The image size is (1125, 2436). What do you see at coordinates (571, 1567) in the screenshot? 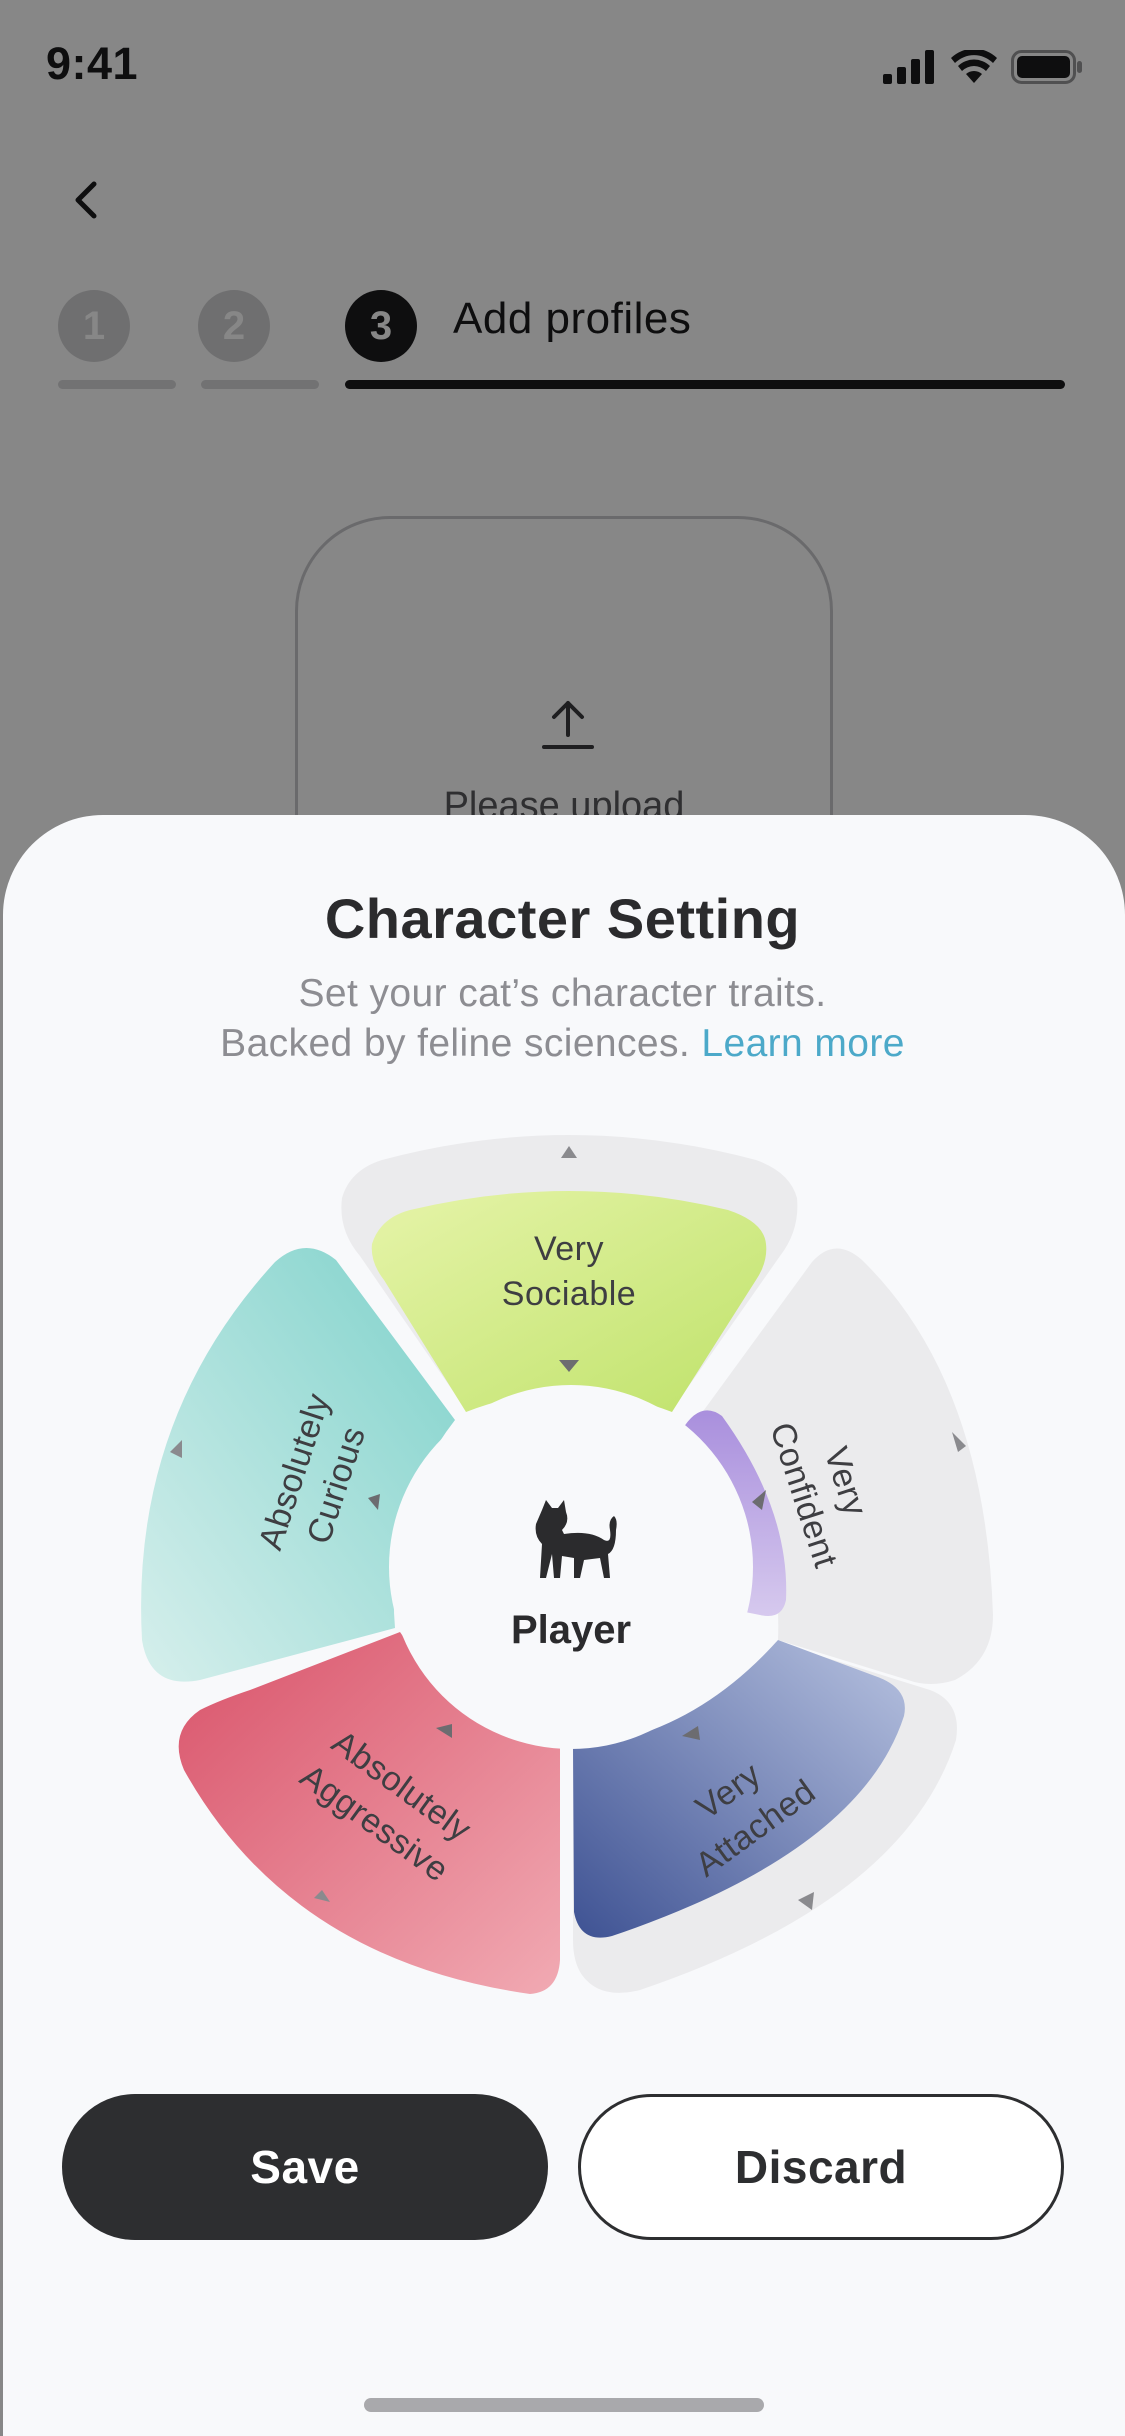
I see `wheel-center: Player` at bounding box center [571, 1567].